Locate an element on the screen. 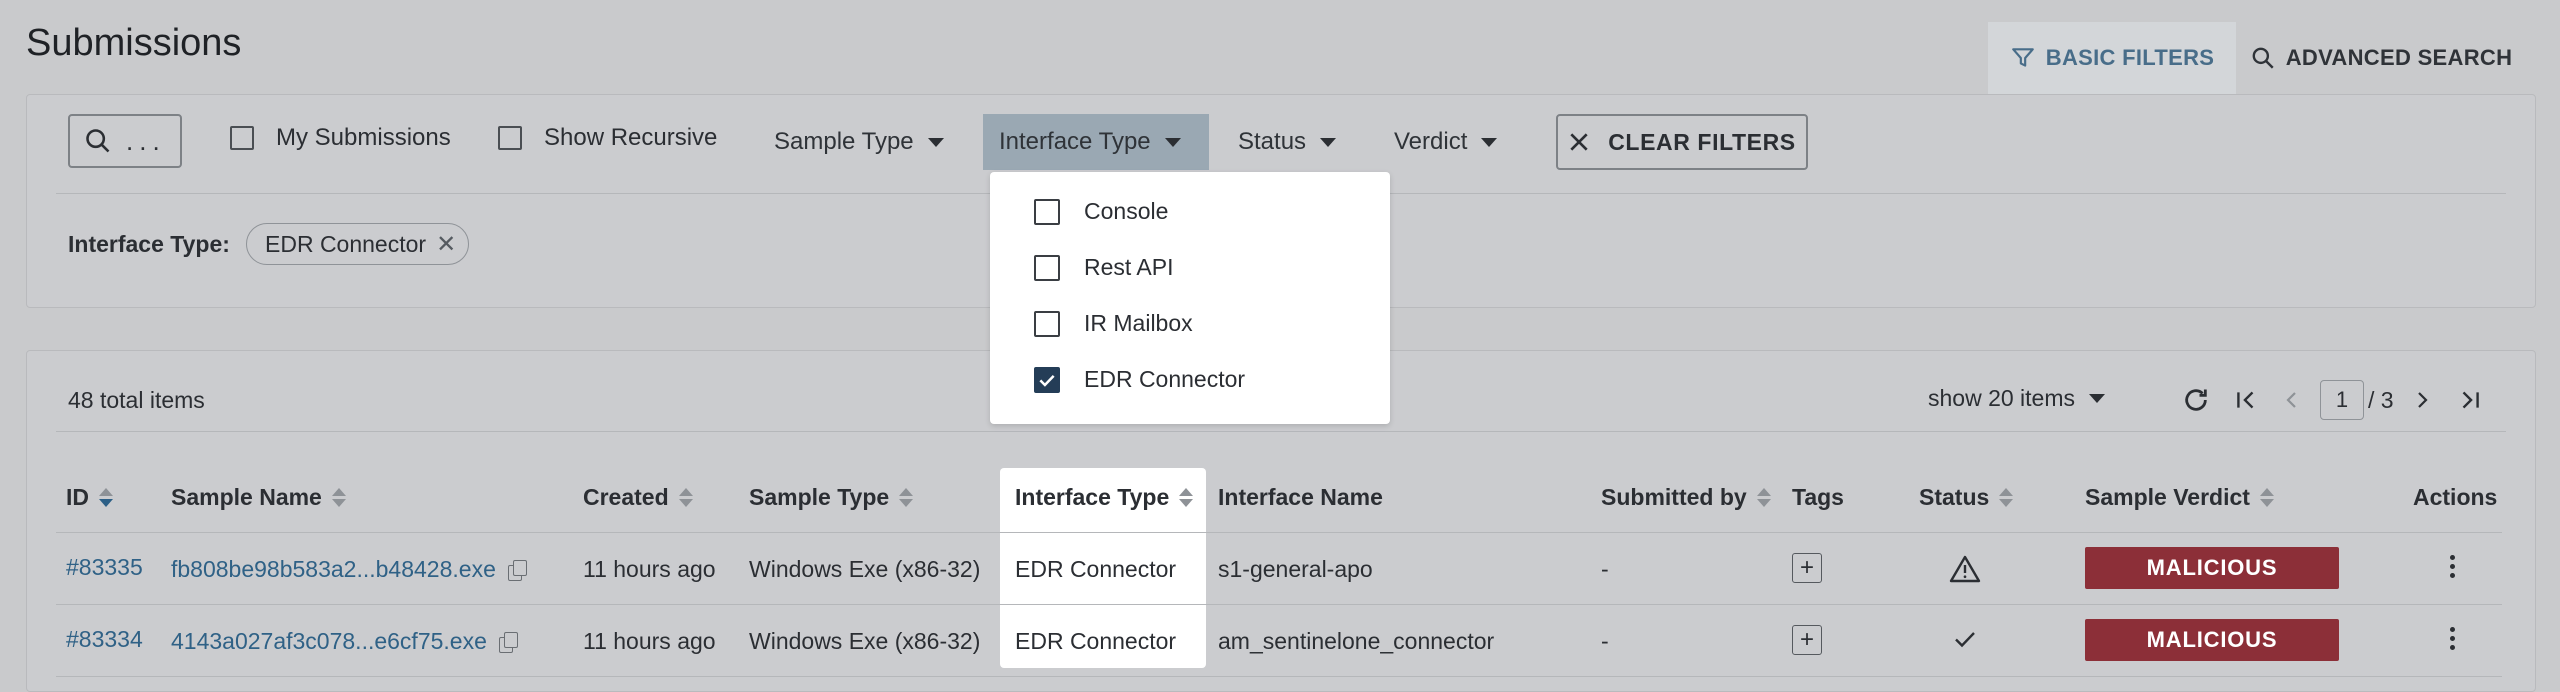 The height and width of the screenshot is (692, 2560). menu-option-rest-api: Rest API is located at coordinates (1103, 267).